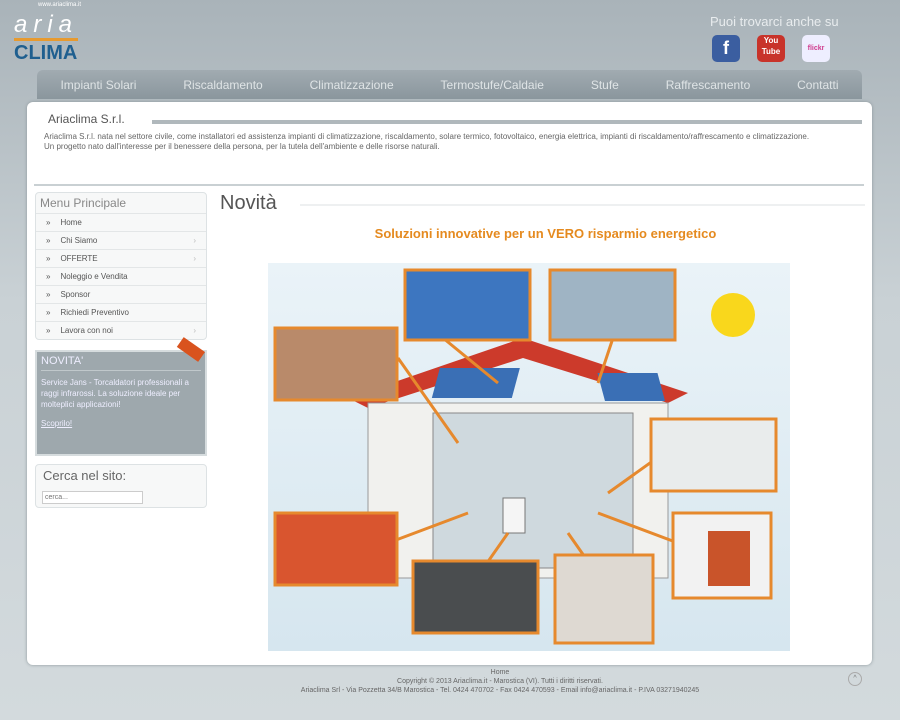 The height and width of the screenshot is (720, 900). I want to click on logo-bar, so click(46, 39).